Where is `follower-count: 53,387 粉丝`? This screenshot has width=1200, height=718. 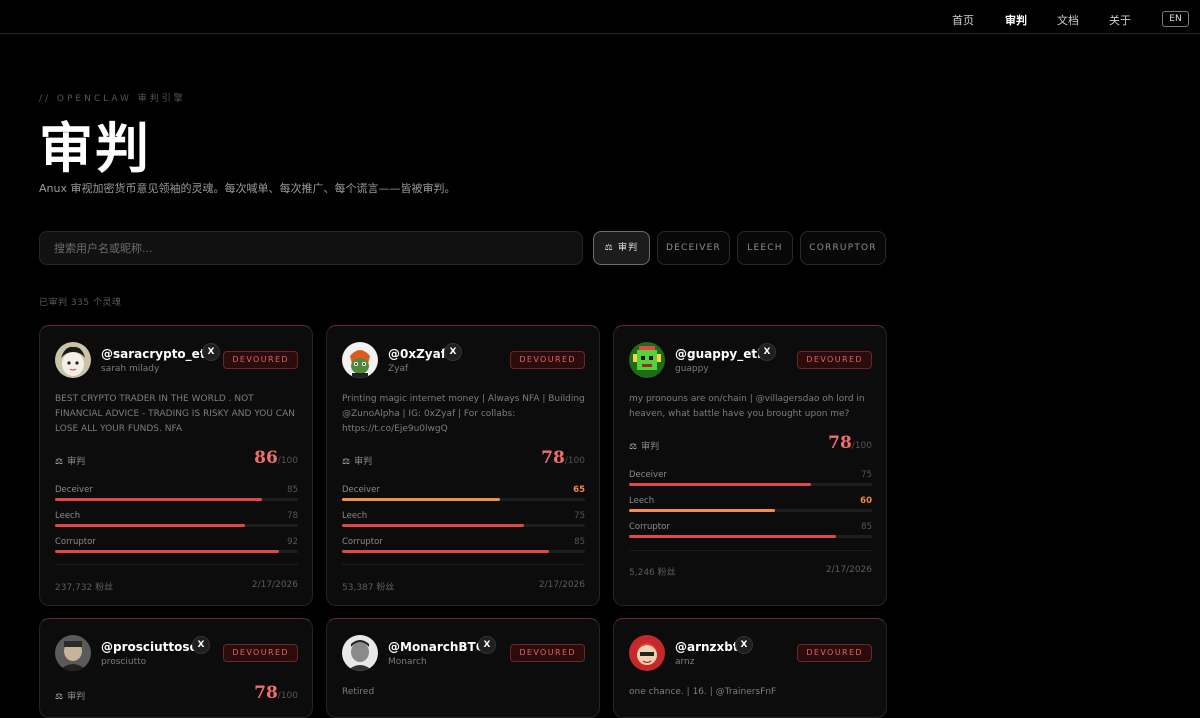
follower-count: 53,387 粉丝 is located at coordinates (368, 588).